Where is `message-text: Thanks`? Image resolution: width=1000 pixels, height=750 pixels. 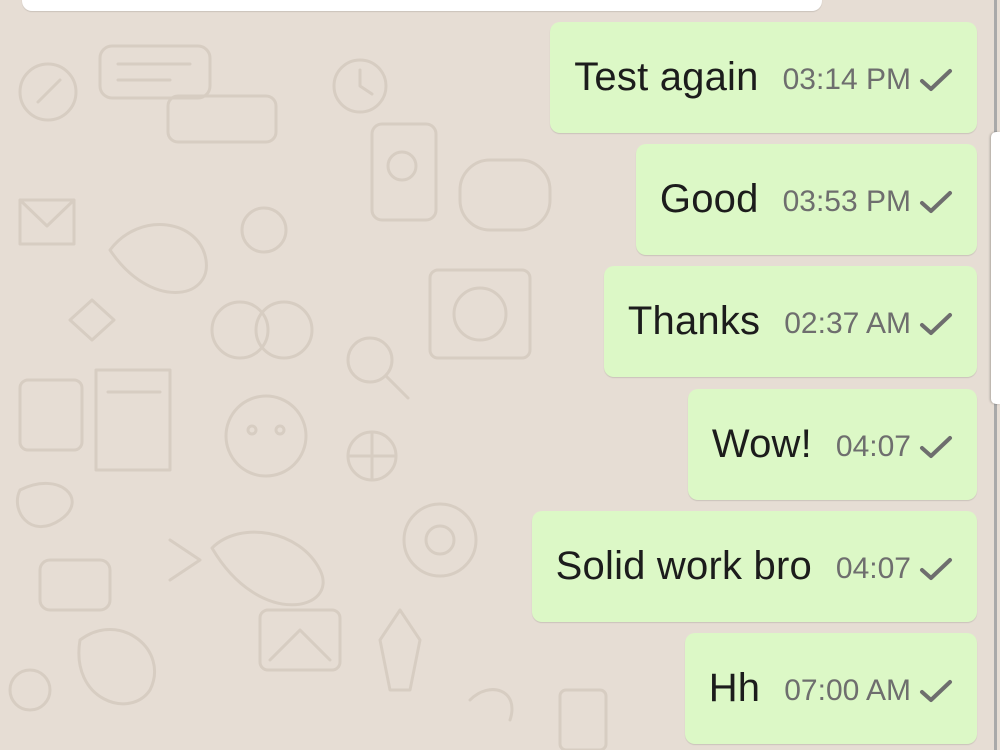
message-text: Thanks is located at coordinates (694, 321).